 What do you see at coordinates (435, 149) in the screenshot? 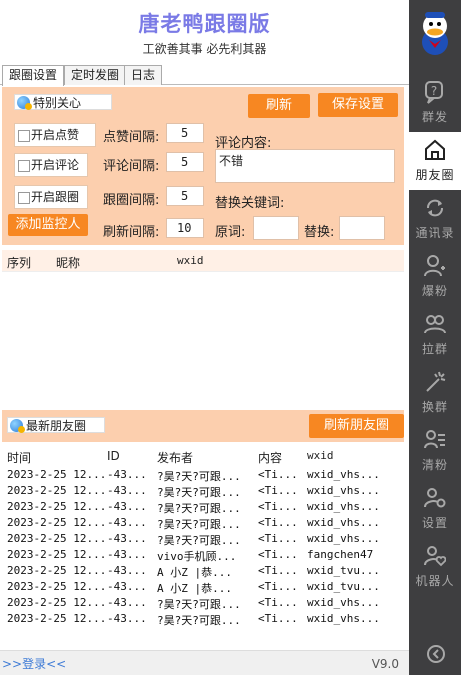
I see `home-icon` at bounding box center [435, 149].